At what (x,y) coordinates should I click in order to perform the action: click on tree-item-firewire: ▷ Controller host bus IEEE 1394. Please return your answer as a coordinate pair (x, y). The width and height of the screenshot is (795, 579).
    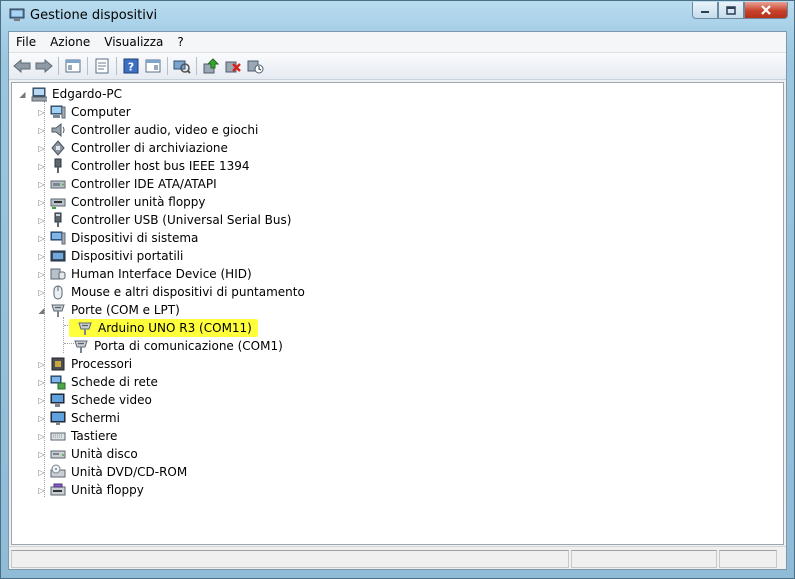
    Looking at the image, I should click on (144, 166).